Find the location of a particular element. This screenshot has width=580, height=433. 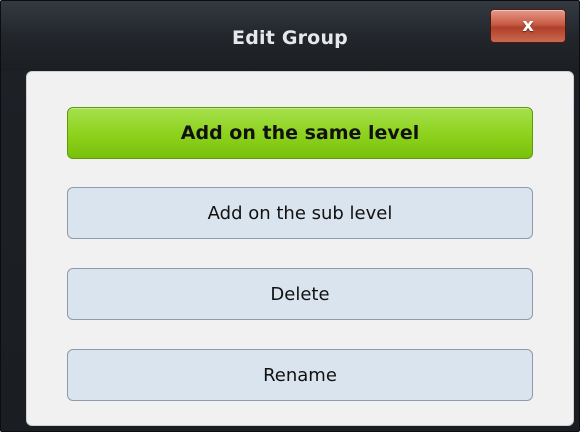

close-icon: x is located at coordinates (528, 25).